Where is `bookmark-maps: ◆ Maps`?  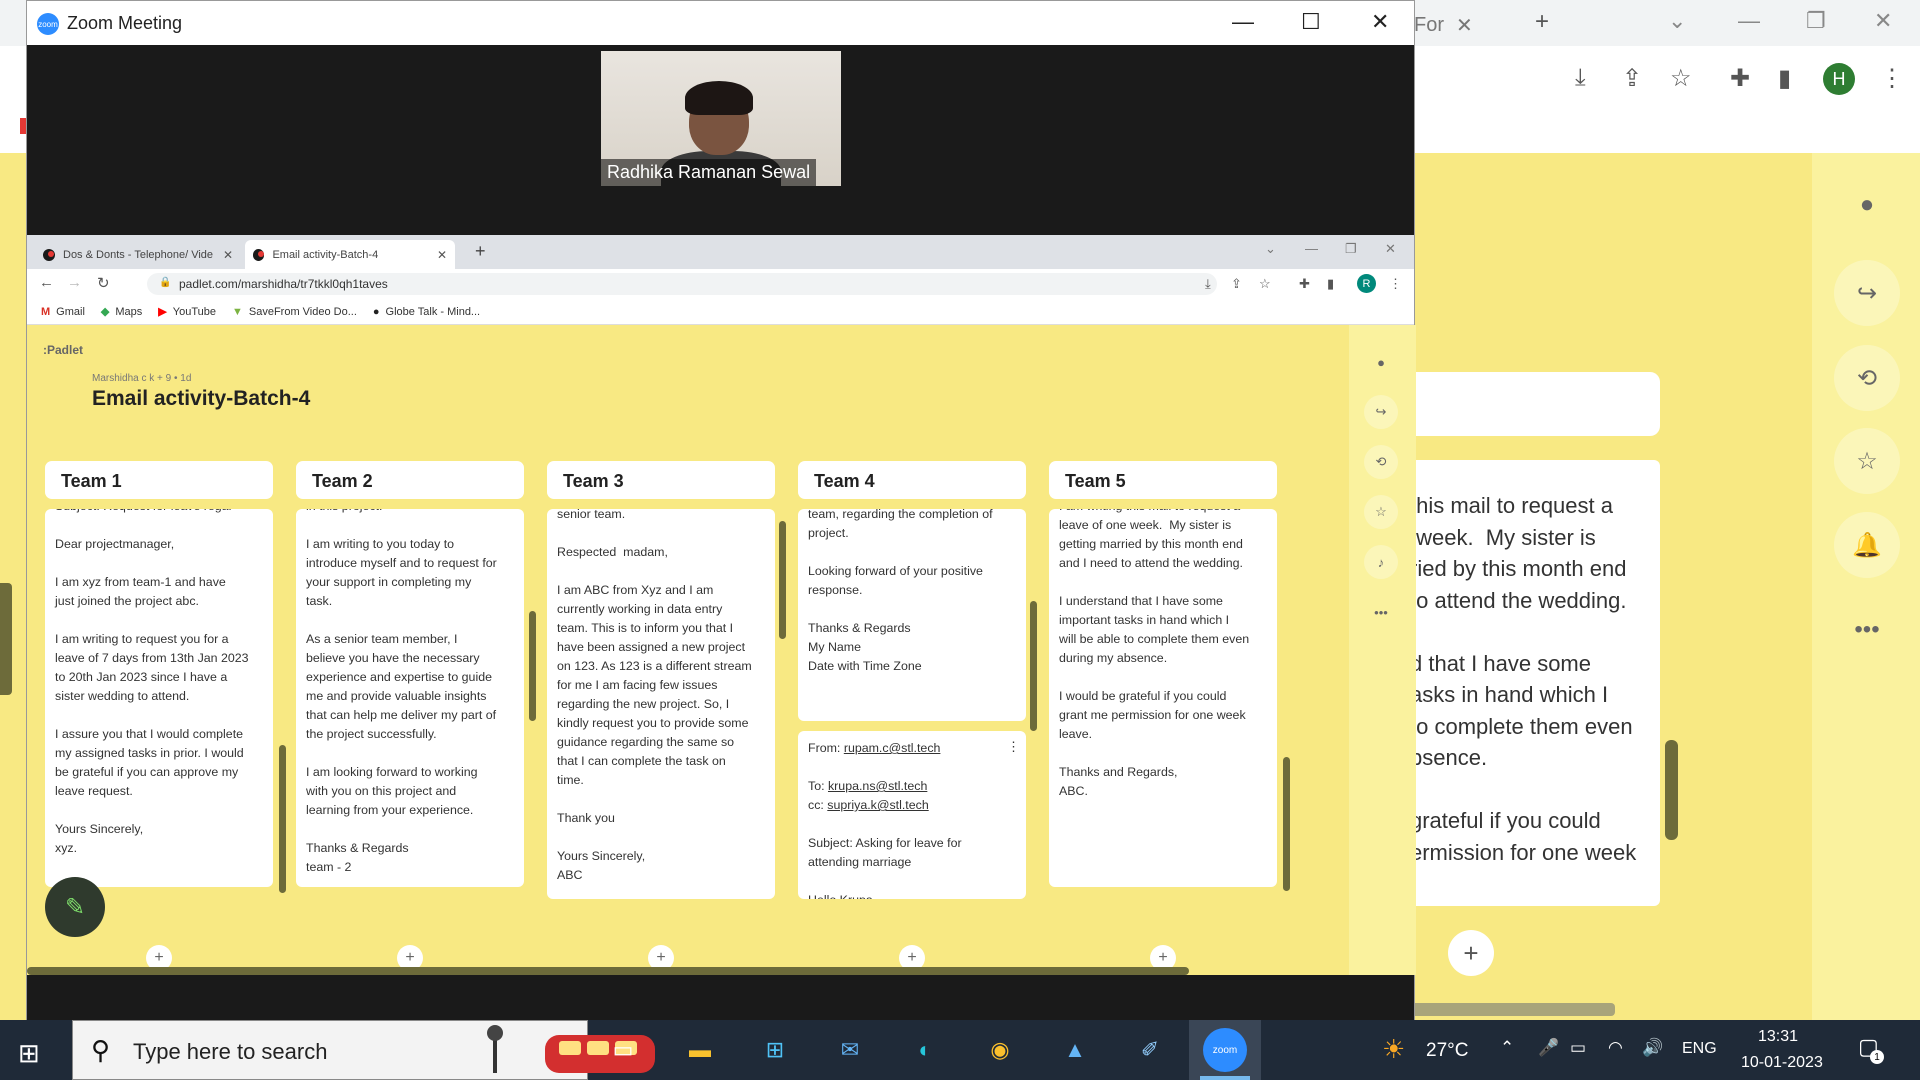 bookmark-maps: ◆ Maps is located at coordinates (121, 312).